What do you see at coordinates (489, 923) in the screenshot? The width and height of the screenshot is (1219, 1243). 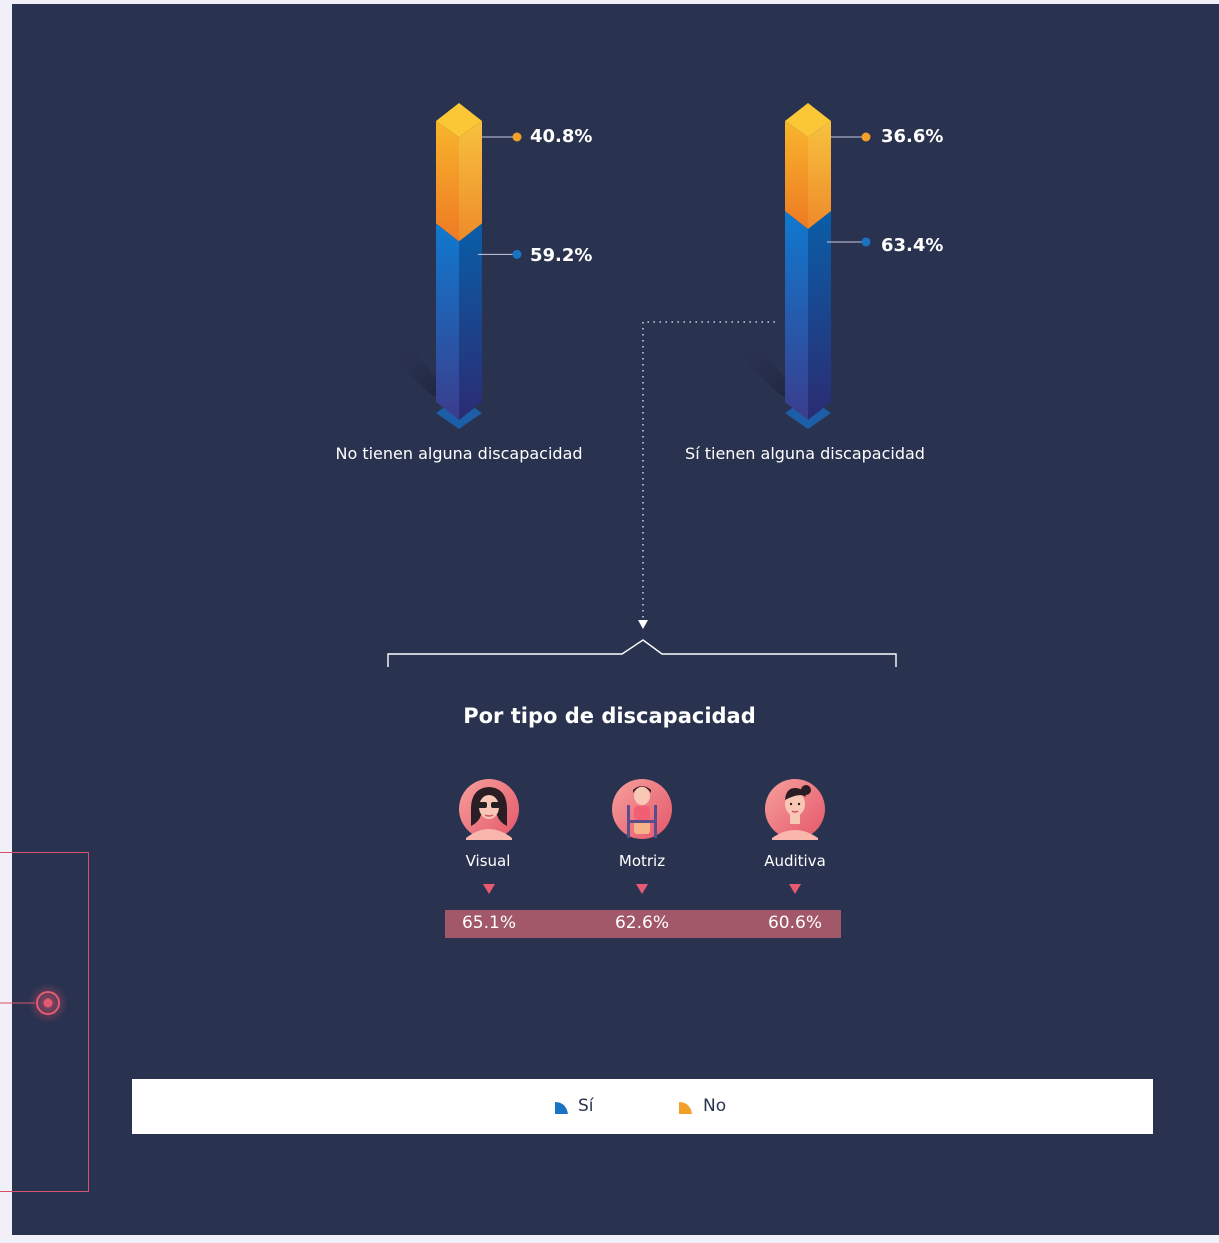 I see `type-value-visual: 65.1%` at bounding box center [489, 923].